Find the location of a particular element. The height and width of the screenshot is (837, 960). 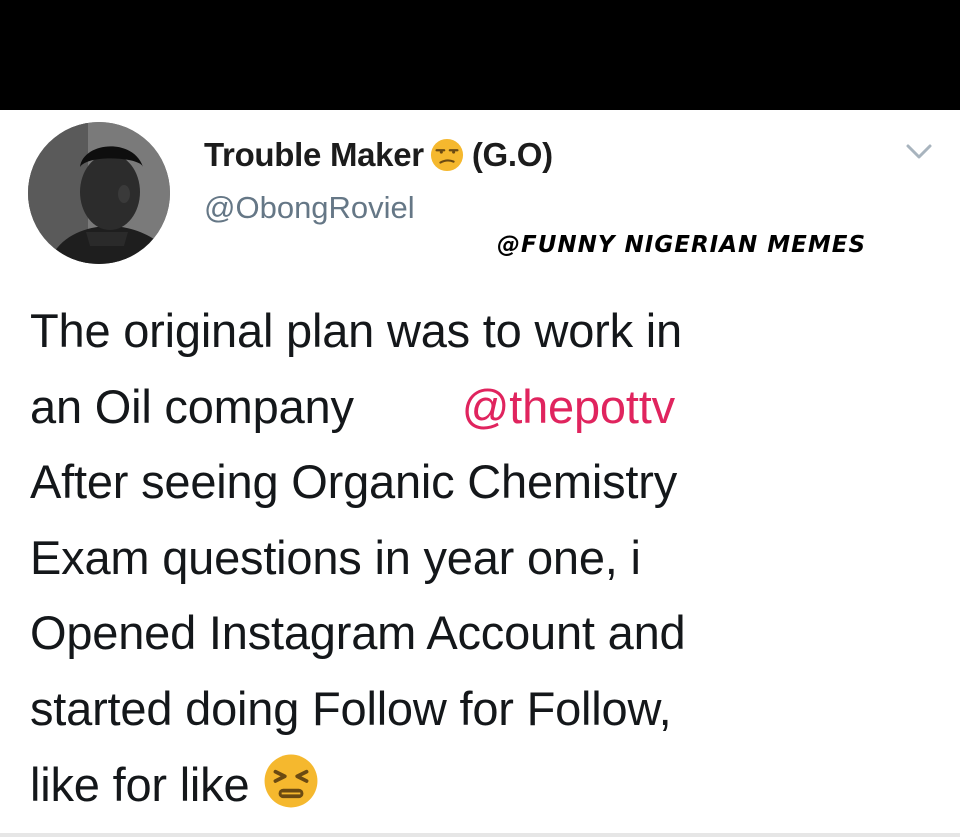

persevering-face-icon is located at coordinates (291, 781).